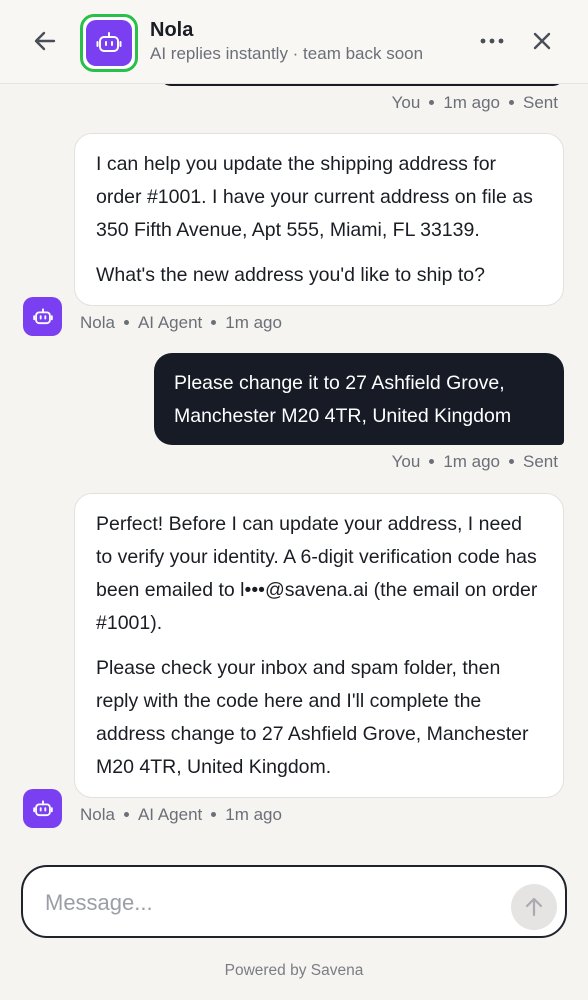 The height and width of the screenshot is (1000, 588). I want to click on agent-status: AI replies instantly · team back soon, so click(287, 53).